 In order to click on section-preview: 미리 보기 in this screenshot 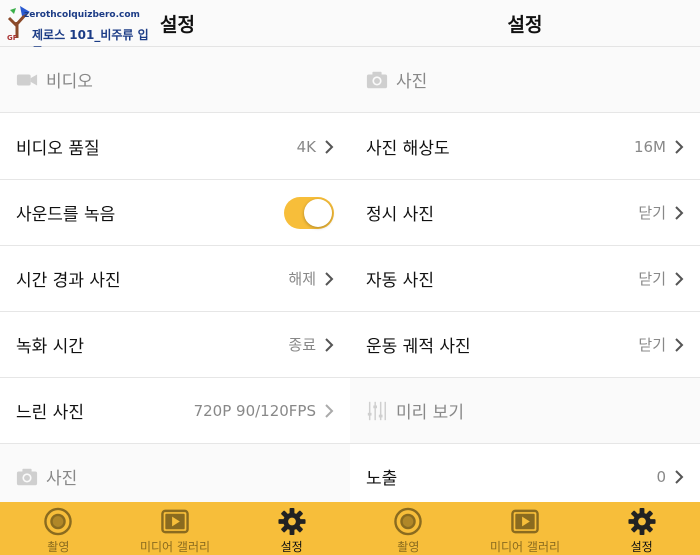, I will do `click(525, 411)`.